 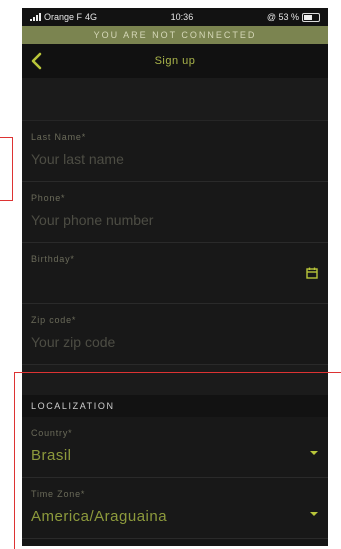 What do you see at coordinates (77, 159) in the screenshot?
I see `last-name-placeholder: Your last name` at bounding box center [77, 159].